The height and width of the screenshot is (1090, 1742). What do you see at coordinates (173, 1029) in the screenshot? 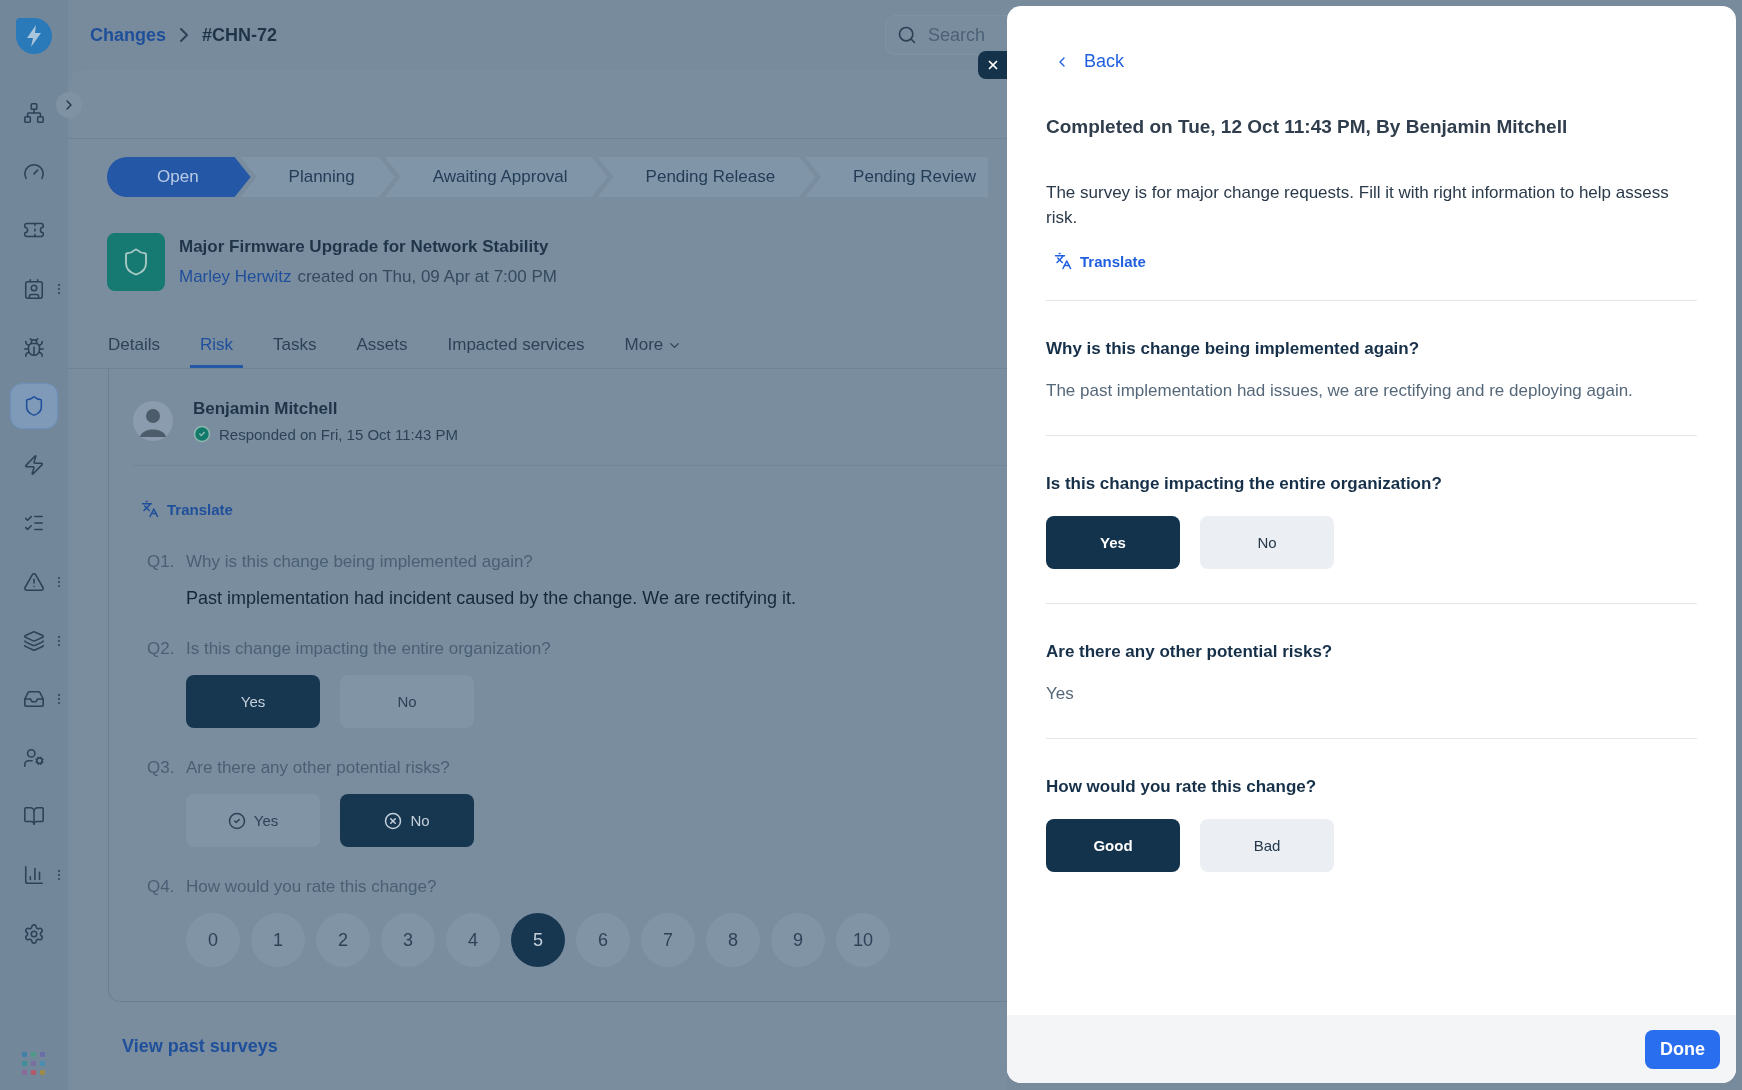
I see `past-surveys-link: View past surveys` at bounding box center [173, 1029].